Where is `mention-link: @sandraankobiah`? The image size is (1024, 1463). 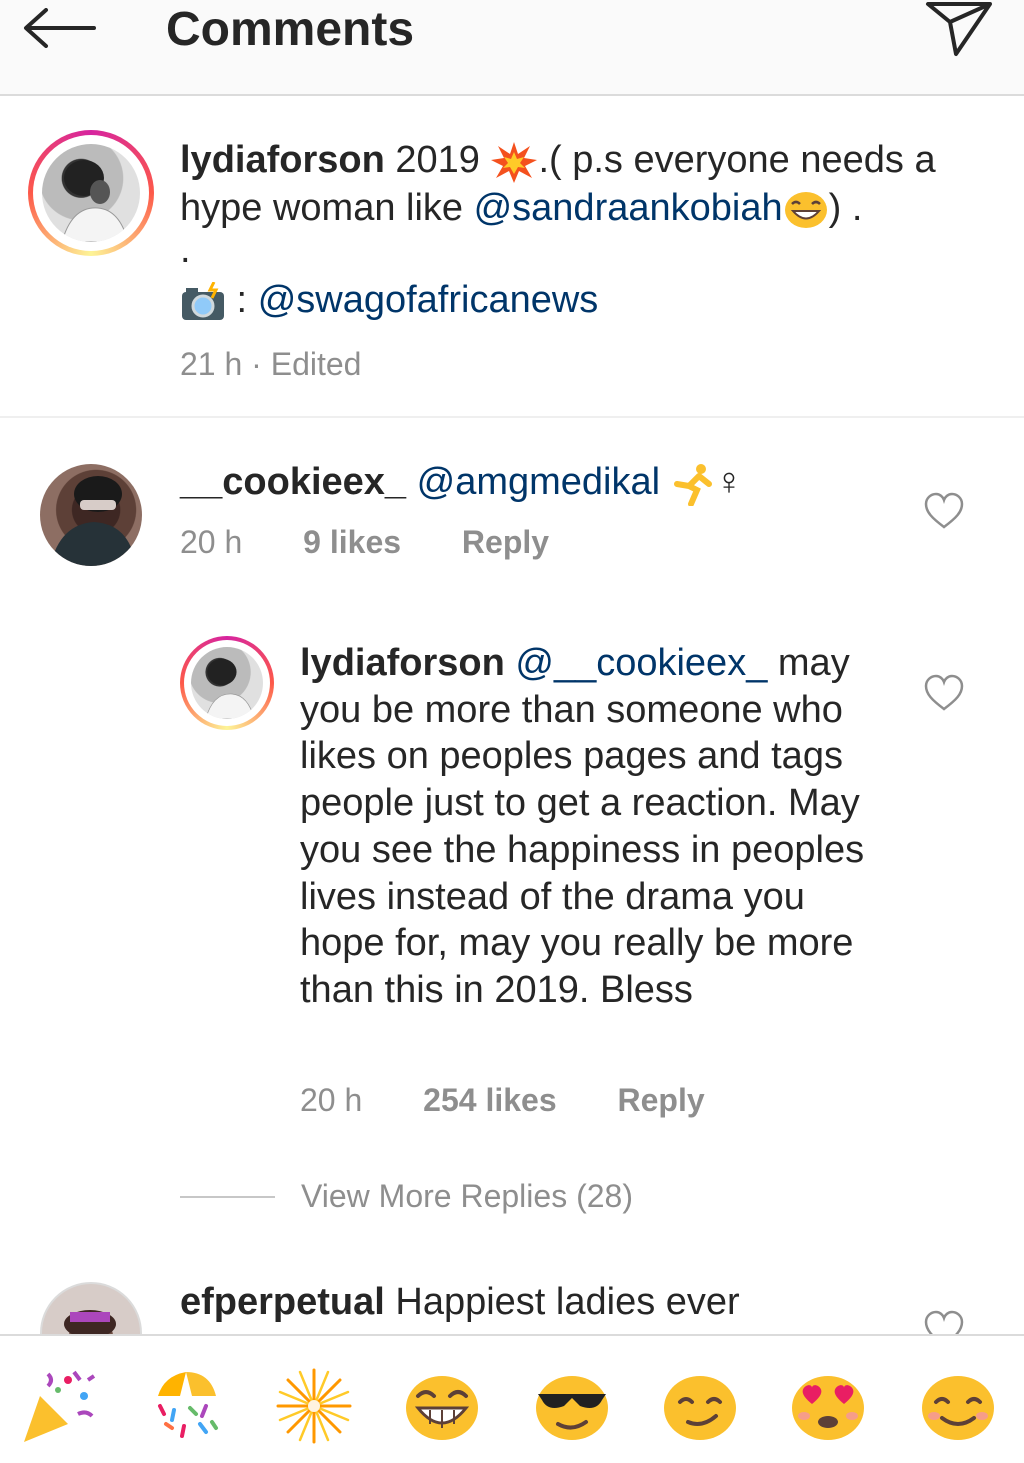 mention-link: @sandraankobiah is located at coordinates (628, 208).